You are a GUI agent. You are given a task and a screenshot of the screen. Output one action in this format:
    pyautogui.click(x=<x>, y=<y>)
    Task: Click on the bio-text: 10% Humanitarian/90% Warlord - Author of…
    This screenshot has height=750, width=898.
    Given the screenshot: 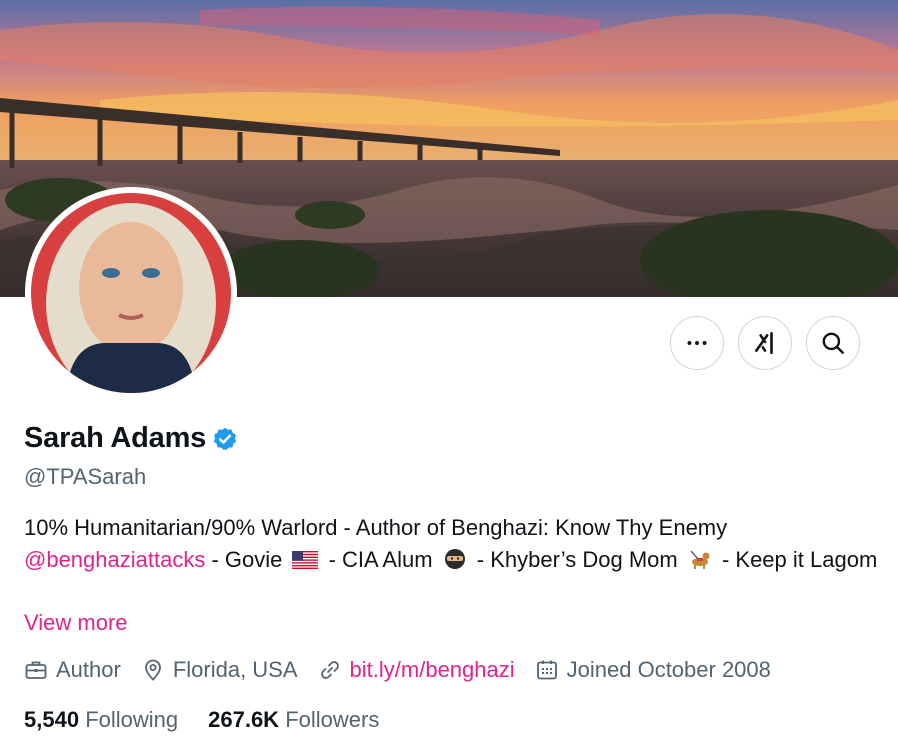 What is the action you would take?
    pyautogui.click(x=376, y=527)
    